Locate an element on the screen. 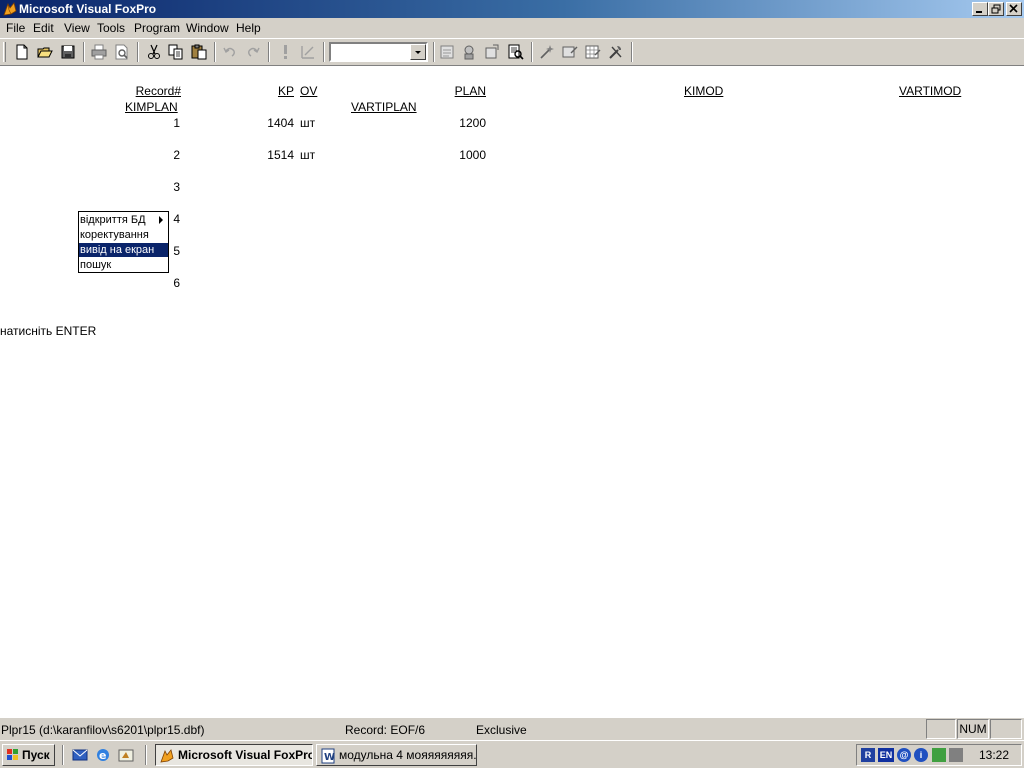 Image resolution: width=1024 pixels, height=768 pixels. start-button: Пуск is located at coordinates (28, 755).